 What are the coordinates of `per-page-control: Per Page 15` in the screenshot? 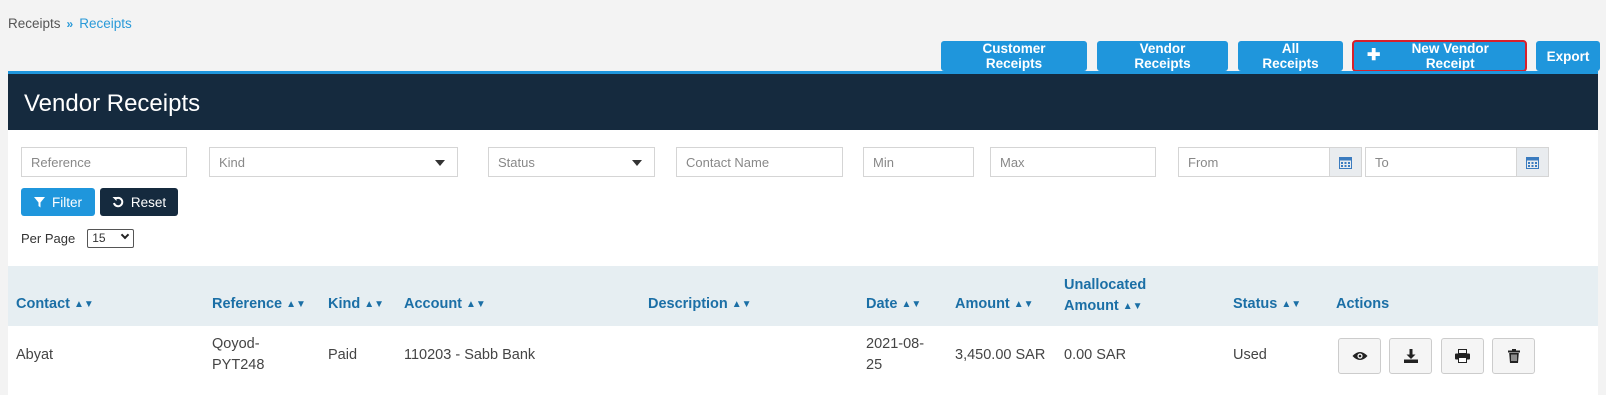 It's located at (78, 238).